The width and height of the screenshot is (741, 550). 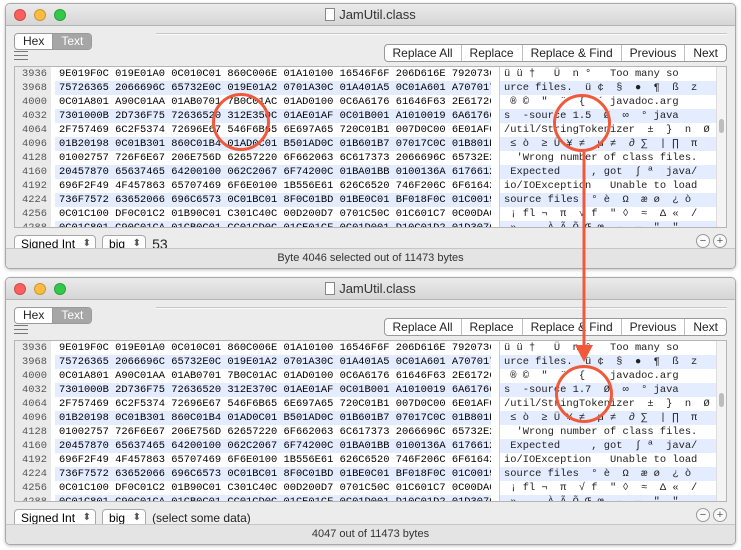 What do you see at coordinates (584, 257) in the screenshot?
I see `annotation-arrow` at bounding box center [584, 257].